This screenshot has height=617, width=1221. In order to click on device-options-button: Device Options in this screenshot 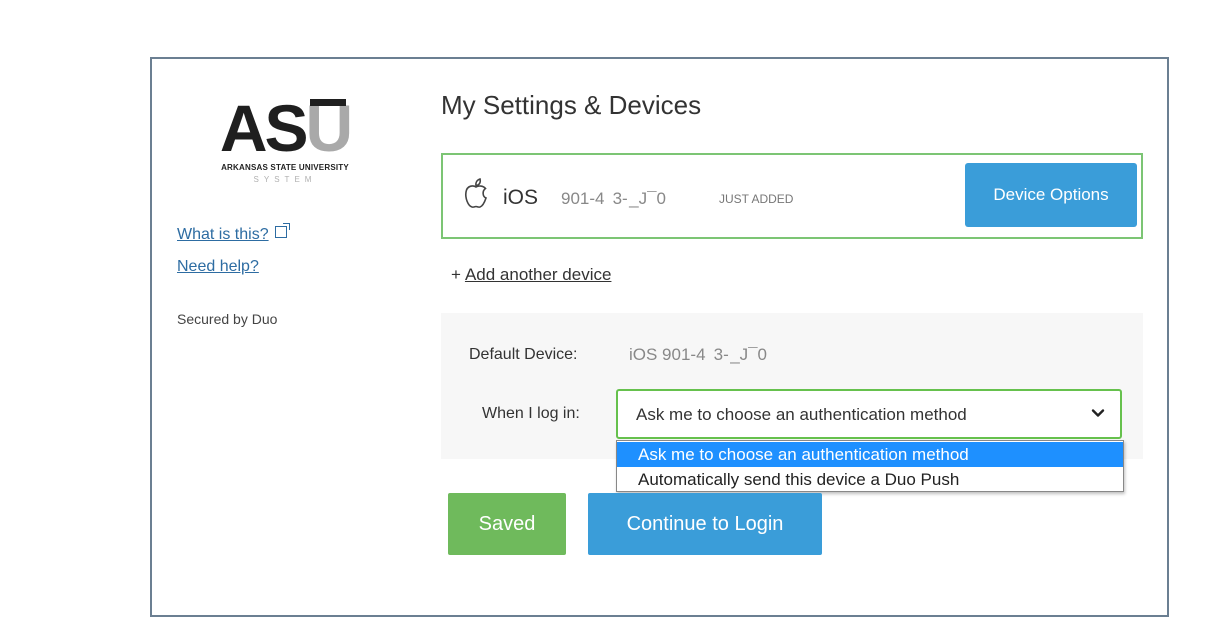, I will do `click(1051, 195)`.